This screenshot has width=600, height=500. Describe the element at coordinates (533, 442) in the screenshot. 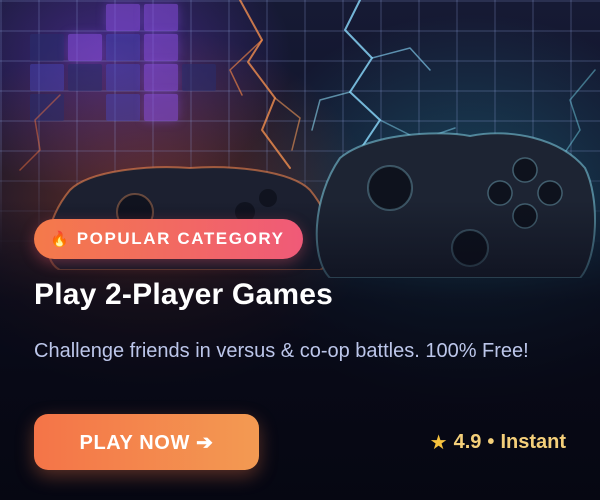

I see `rating-speed: Instant` at that location.